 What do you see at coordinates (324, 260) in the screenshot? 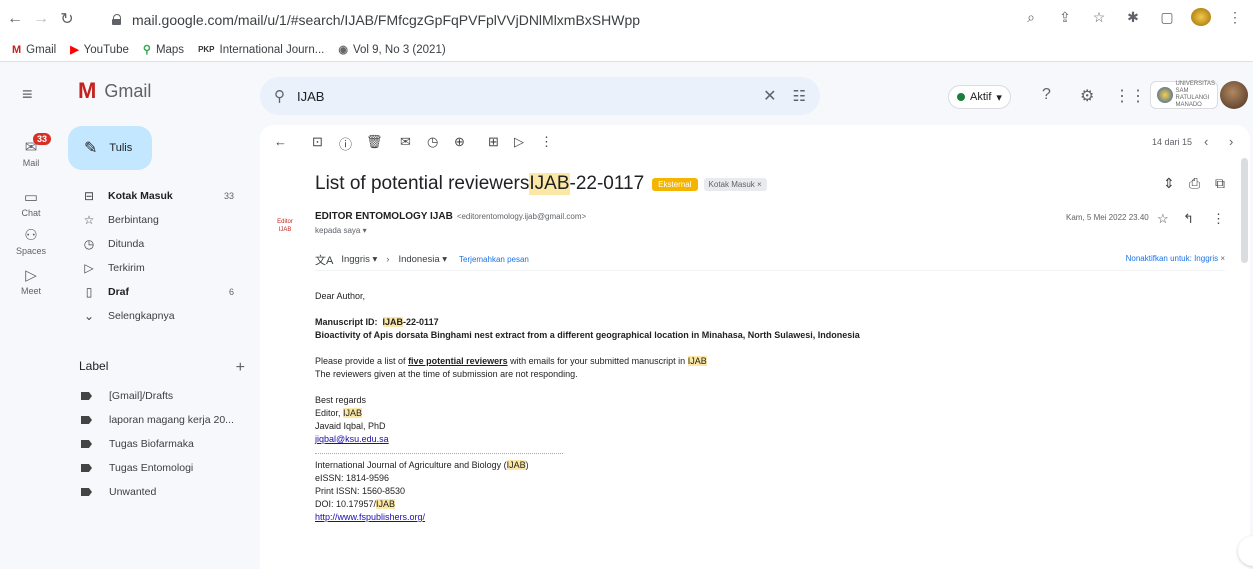
I see `translate-icon: 文A` at bounding box center [324, 260].